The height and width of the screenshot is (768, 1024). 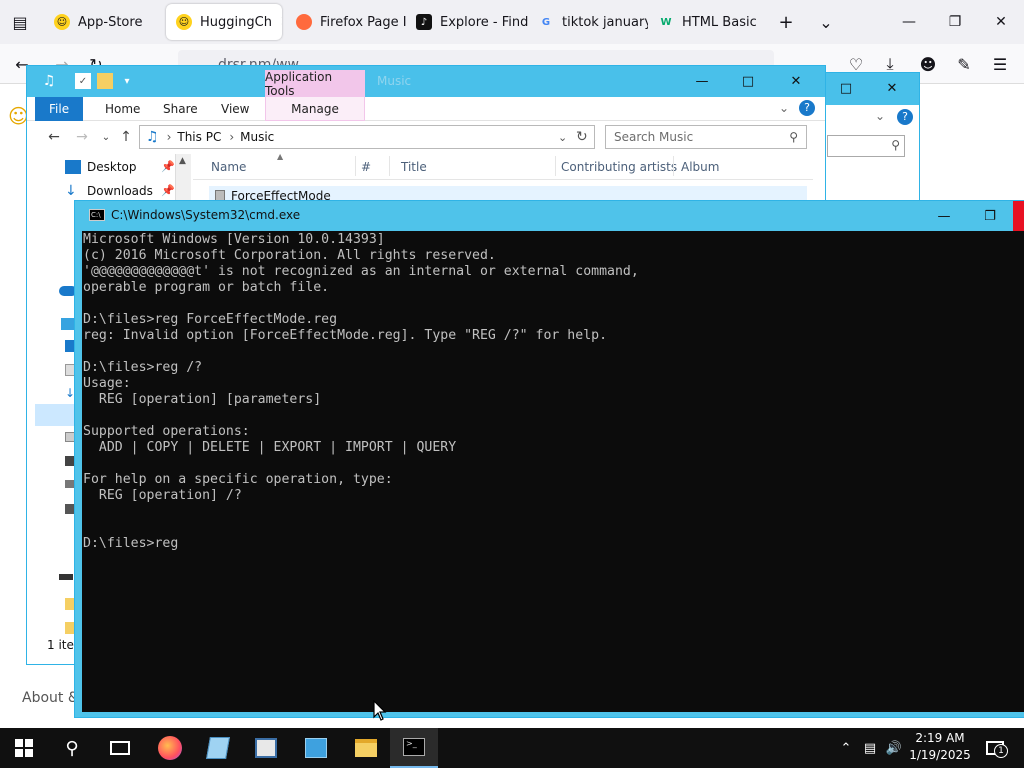 What do you see at coordinates (199, 137) in the screenshot?
I see `breadcrumb-this-pc: This PC` at bounding box center [199, 137].